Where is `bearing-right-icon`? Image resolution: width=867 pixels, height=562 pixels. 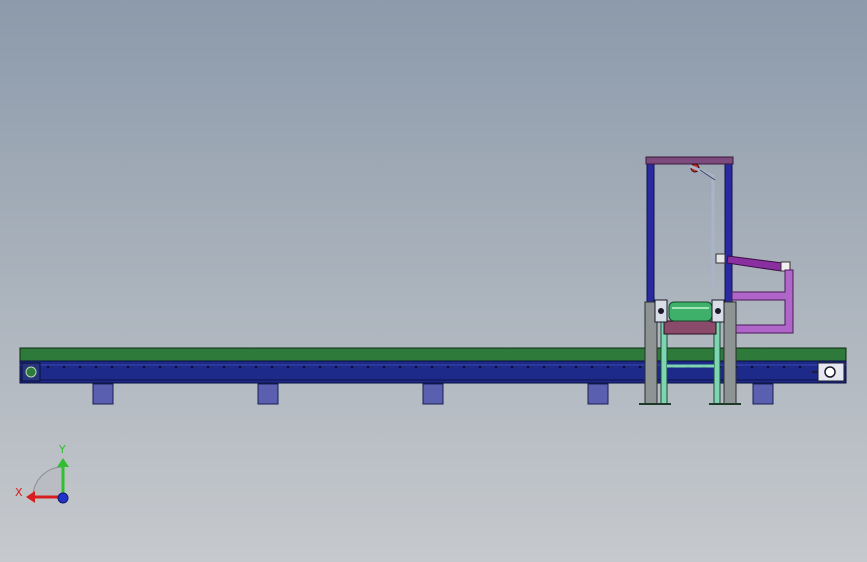
bearing-right-icon is located at coordinates (718, 311).